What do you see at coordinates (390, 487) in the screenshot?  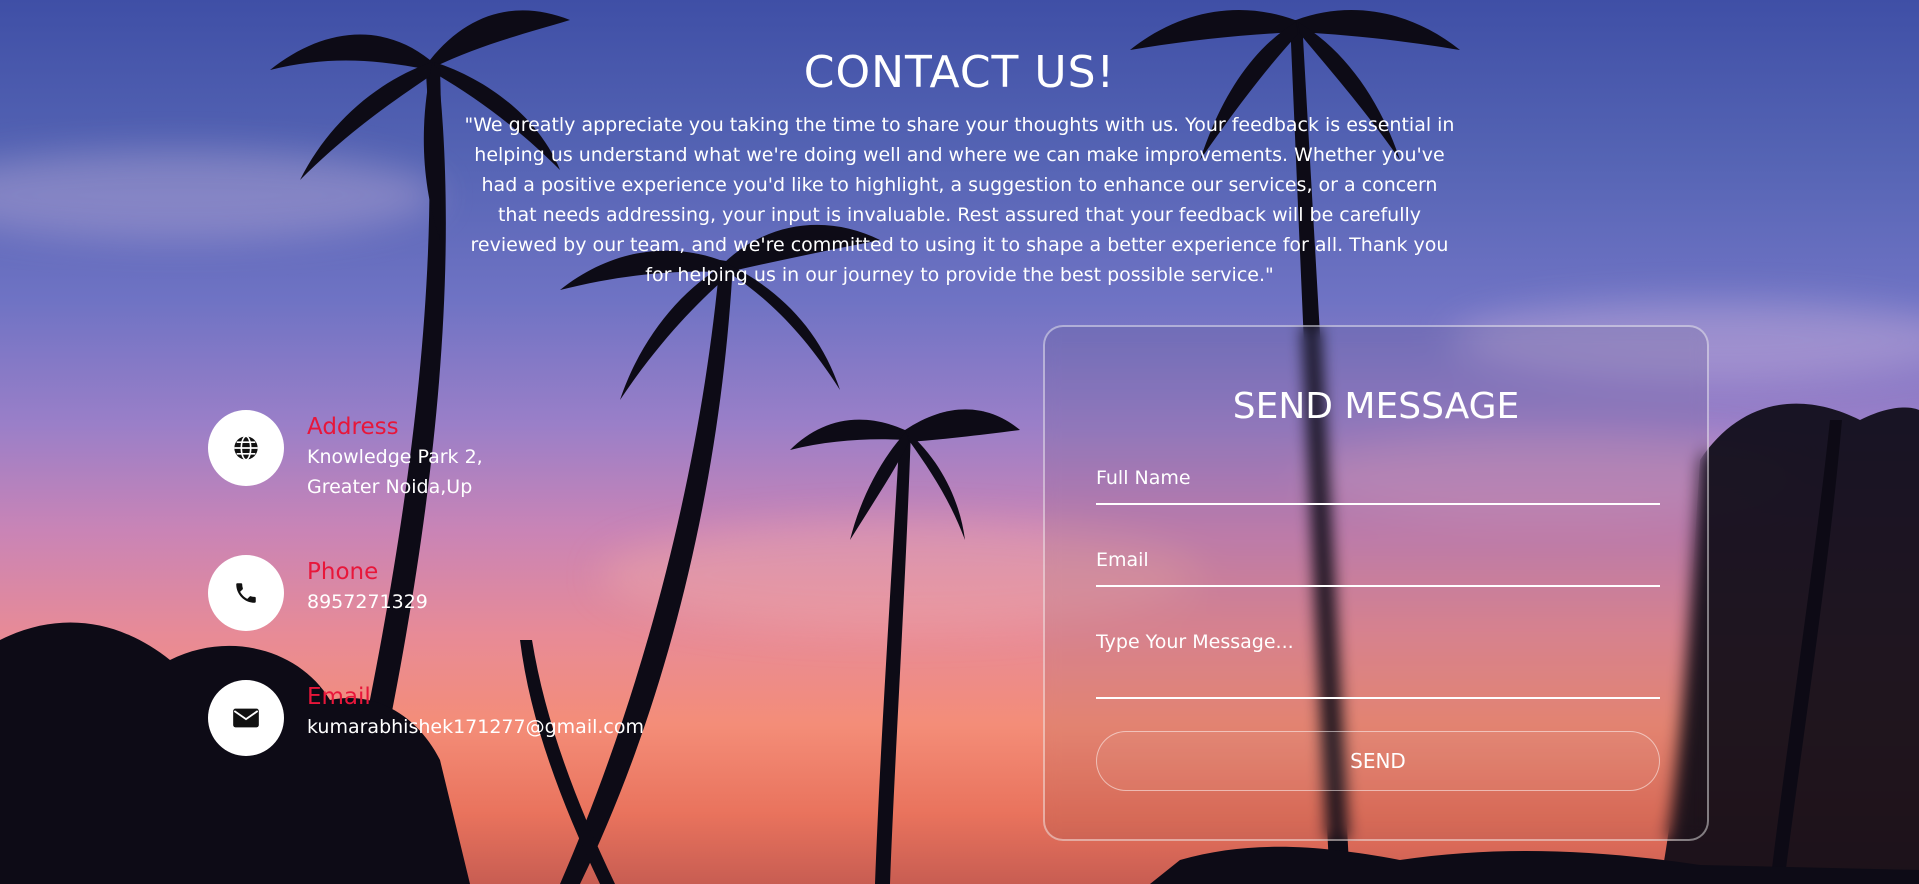 I see `address-line-2: Greater Noida,Up` at bounding box center [390, 487].